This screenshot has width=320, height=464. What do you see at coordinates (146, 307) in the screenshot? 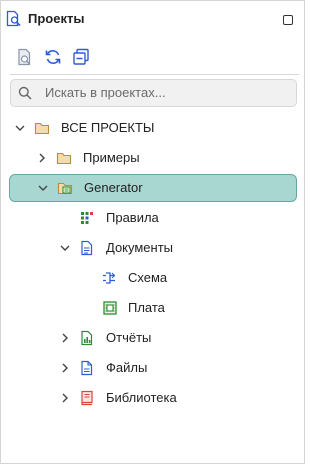
I see `tree-item-label: Плата` at bounding box center [146, 307].